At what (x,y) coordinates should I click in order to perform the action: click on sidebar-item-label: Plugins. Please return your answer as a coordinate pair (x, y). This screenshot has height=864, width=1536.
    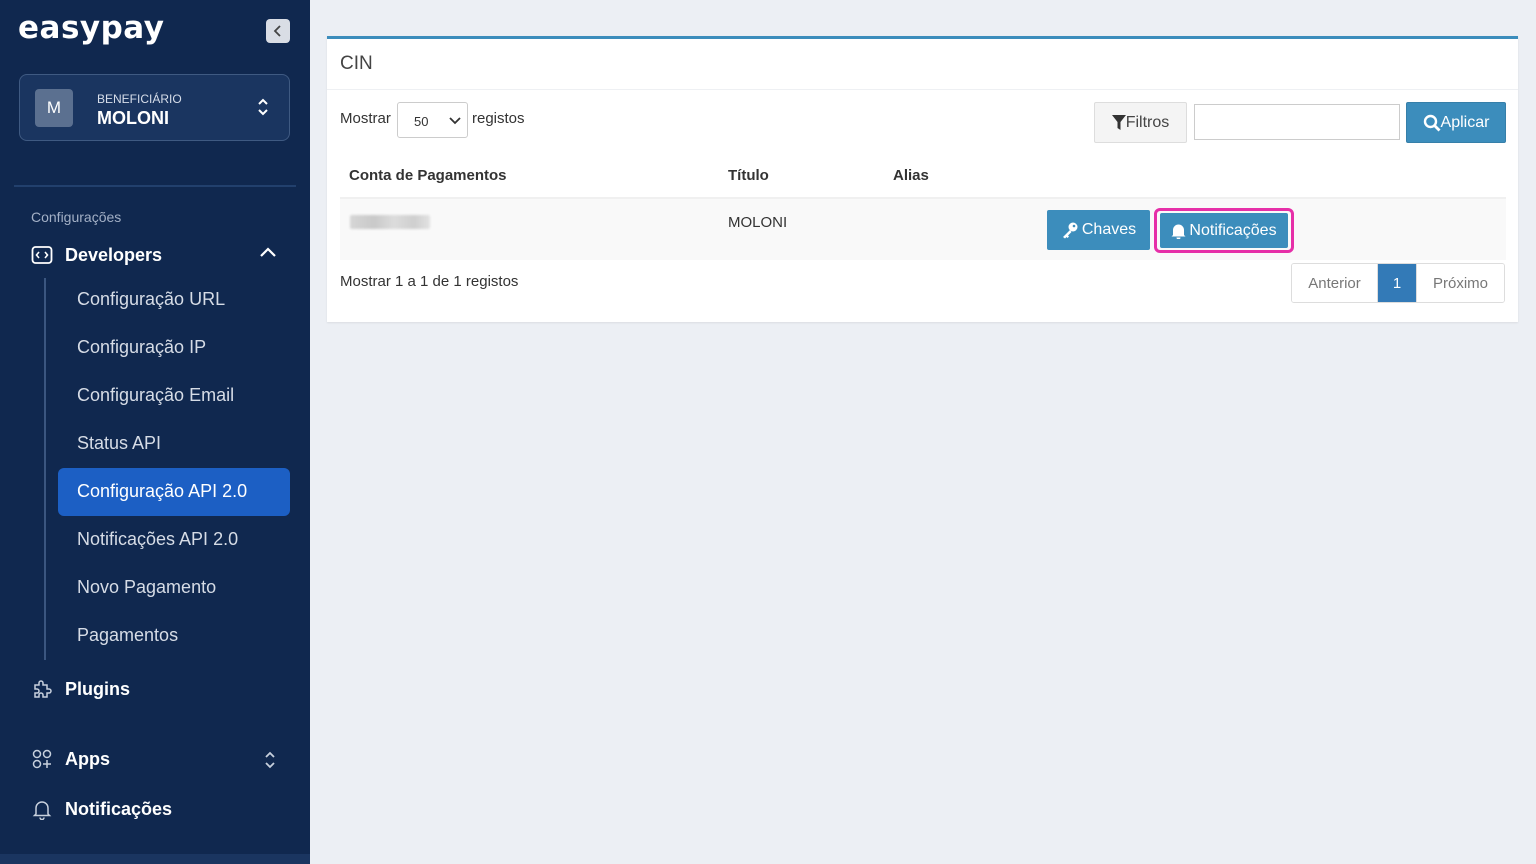
    Looking at the image, I should click on (98, 688).